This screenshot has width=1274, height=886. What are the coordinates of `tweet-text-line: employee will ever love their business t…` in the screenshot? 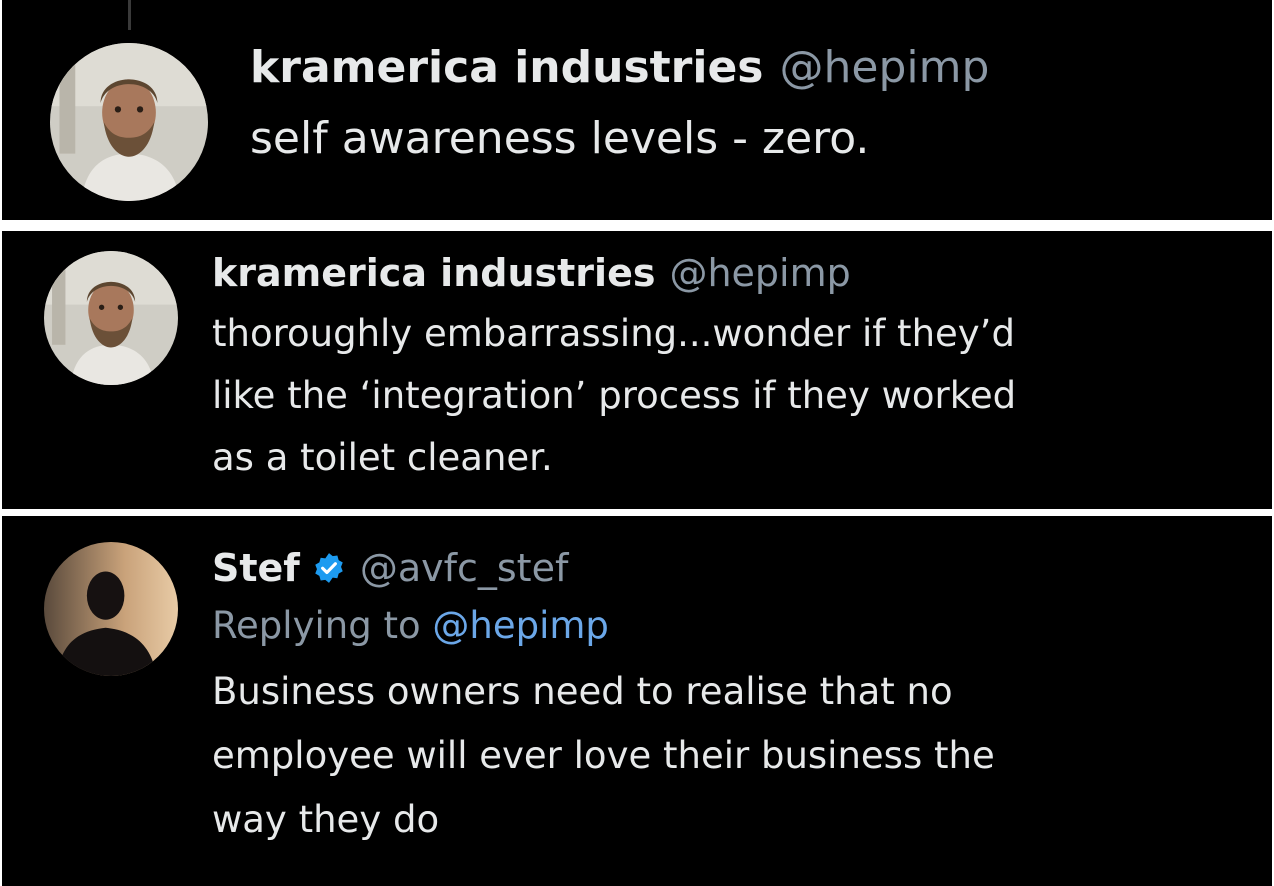 It's located at (603, 755).